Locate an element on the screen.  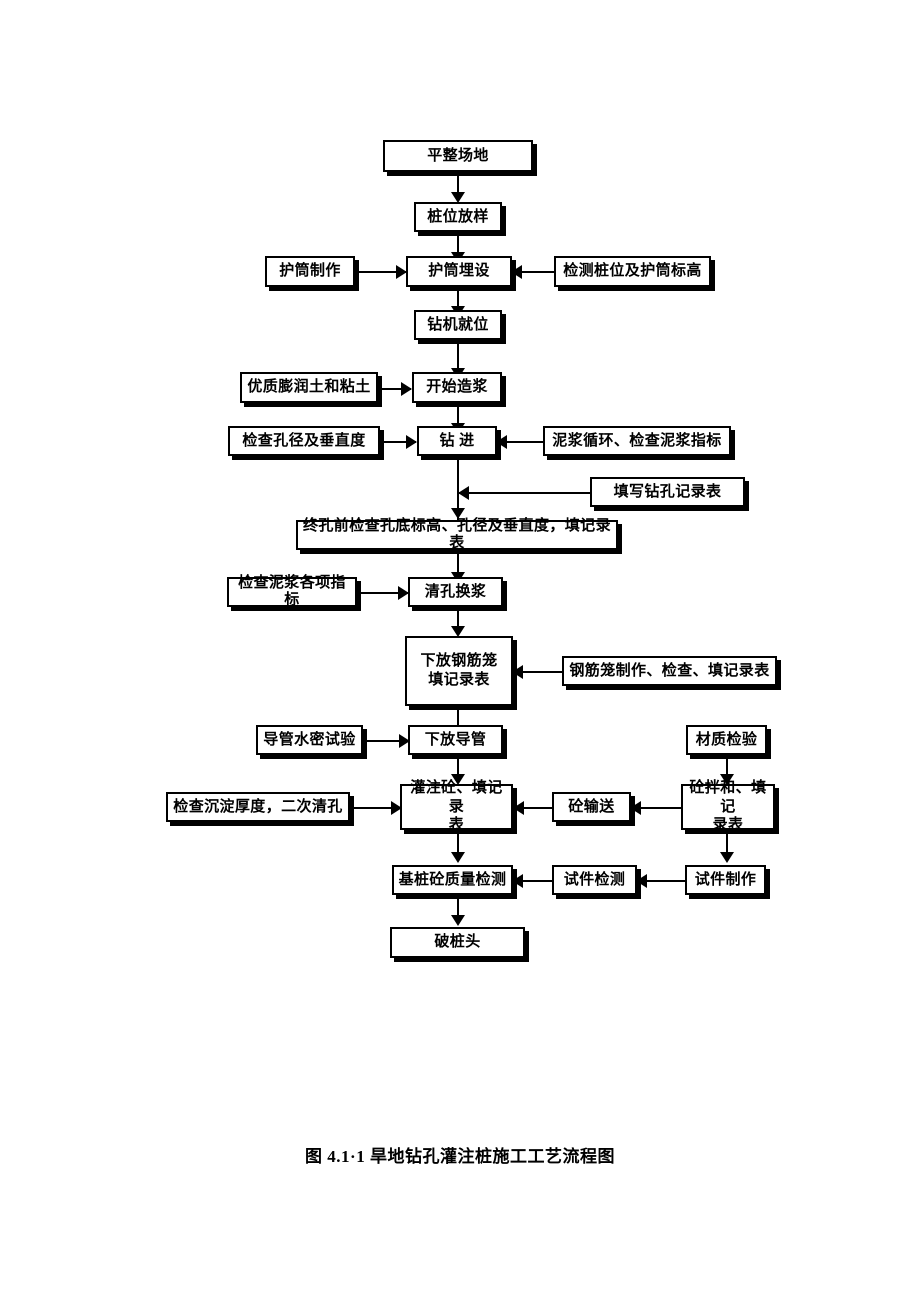
node-material-inspection: 材质检验 is located at coordinates (726, 740).